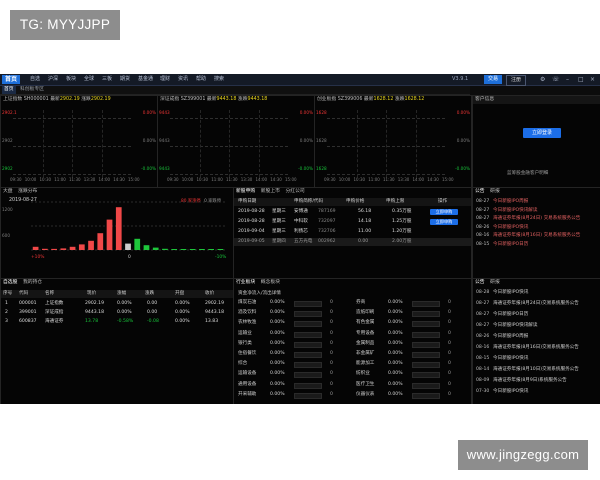 The width and height of the screenshot is (600, 480). Describe the element at coordinates (245, 191) in the screenshot. I see `tab-ipo-subscribe: 新股申购` at that location.